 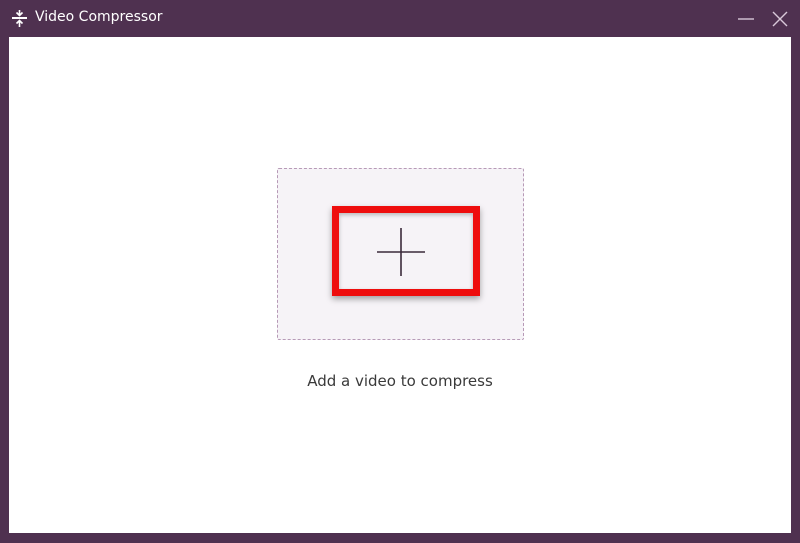 What do you see at coordinates (99, 17) in the screenshot?
I see `window-title: Video Compressor` at bounding box center [99, 17].